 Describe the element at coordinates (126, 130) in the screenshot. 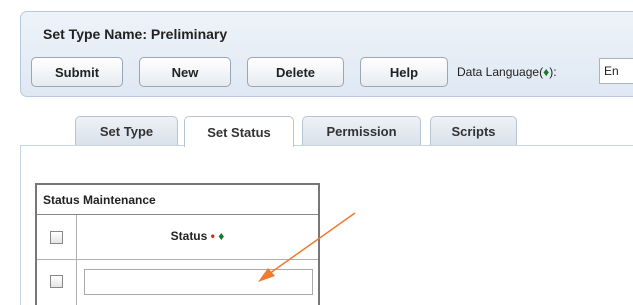

I see `tab-set-type: Set Type` at that location.